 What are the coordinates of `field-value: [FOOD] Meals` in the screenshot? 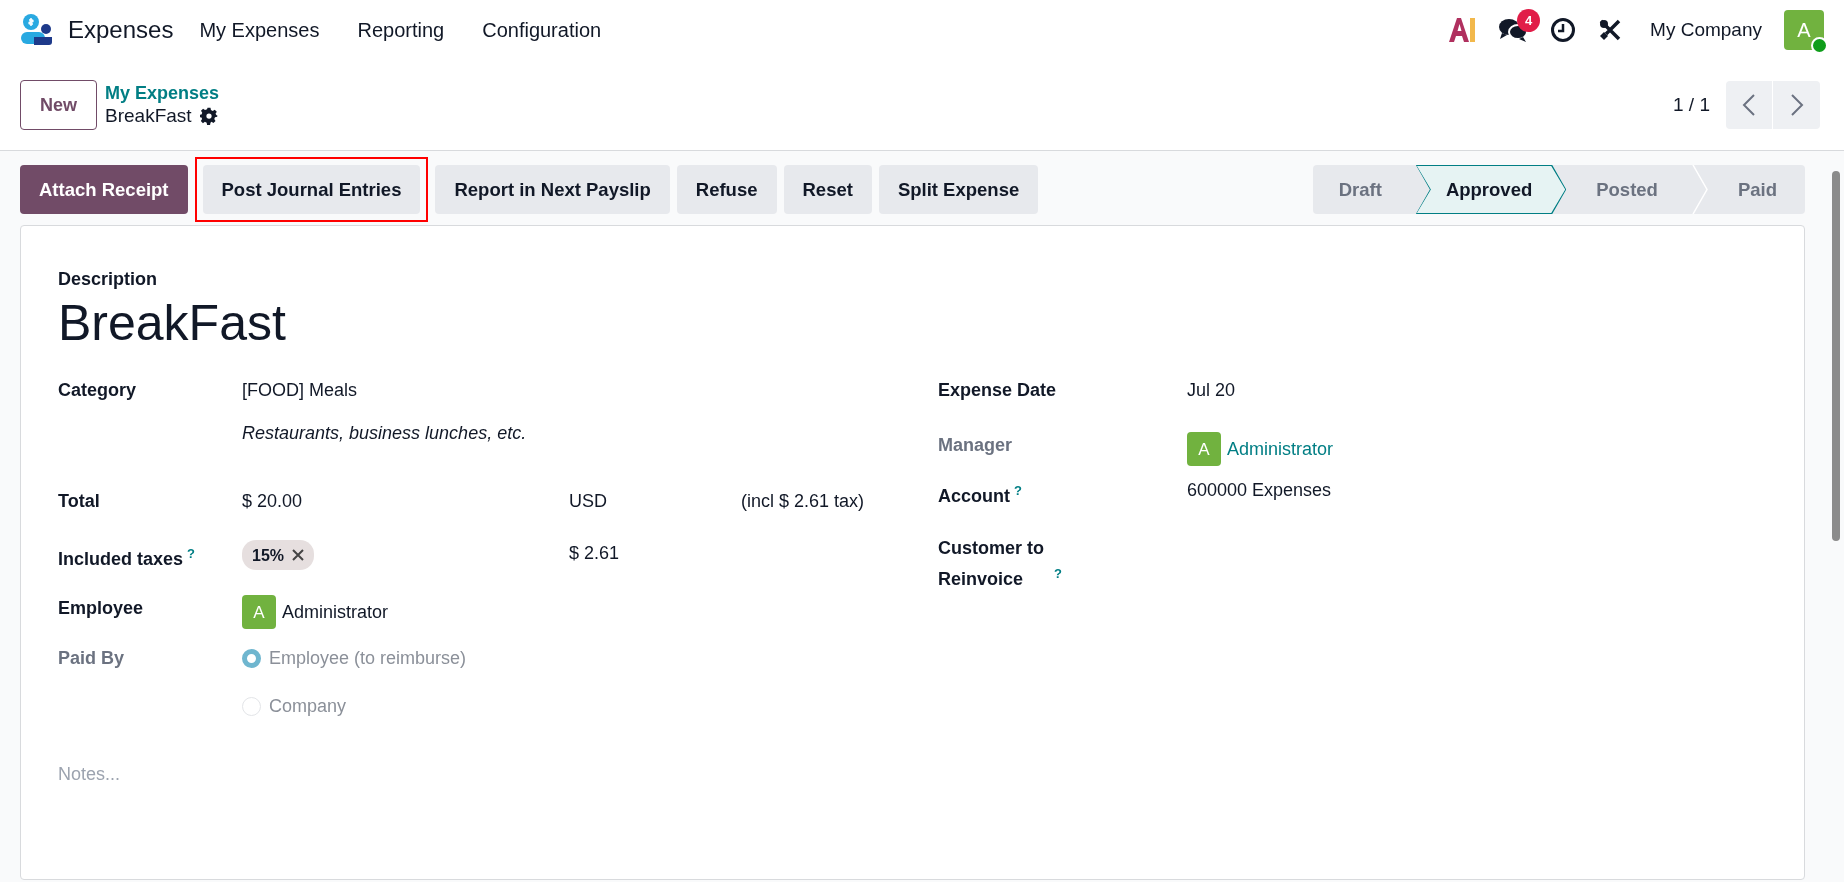 It's located at (384, 390).